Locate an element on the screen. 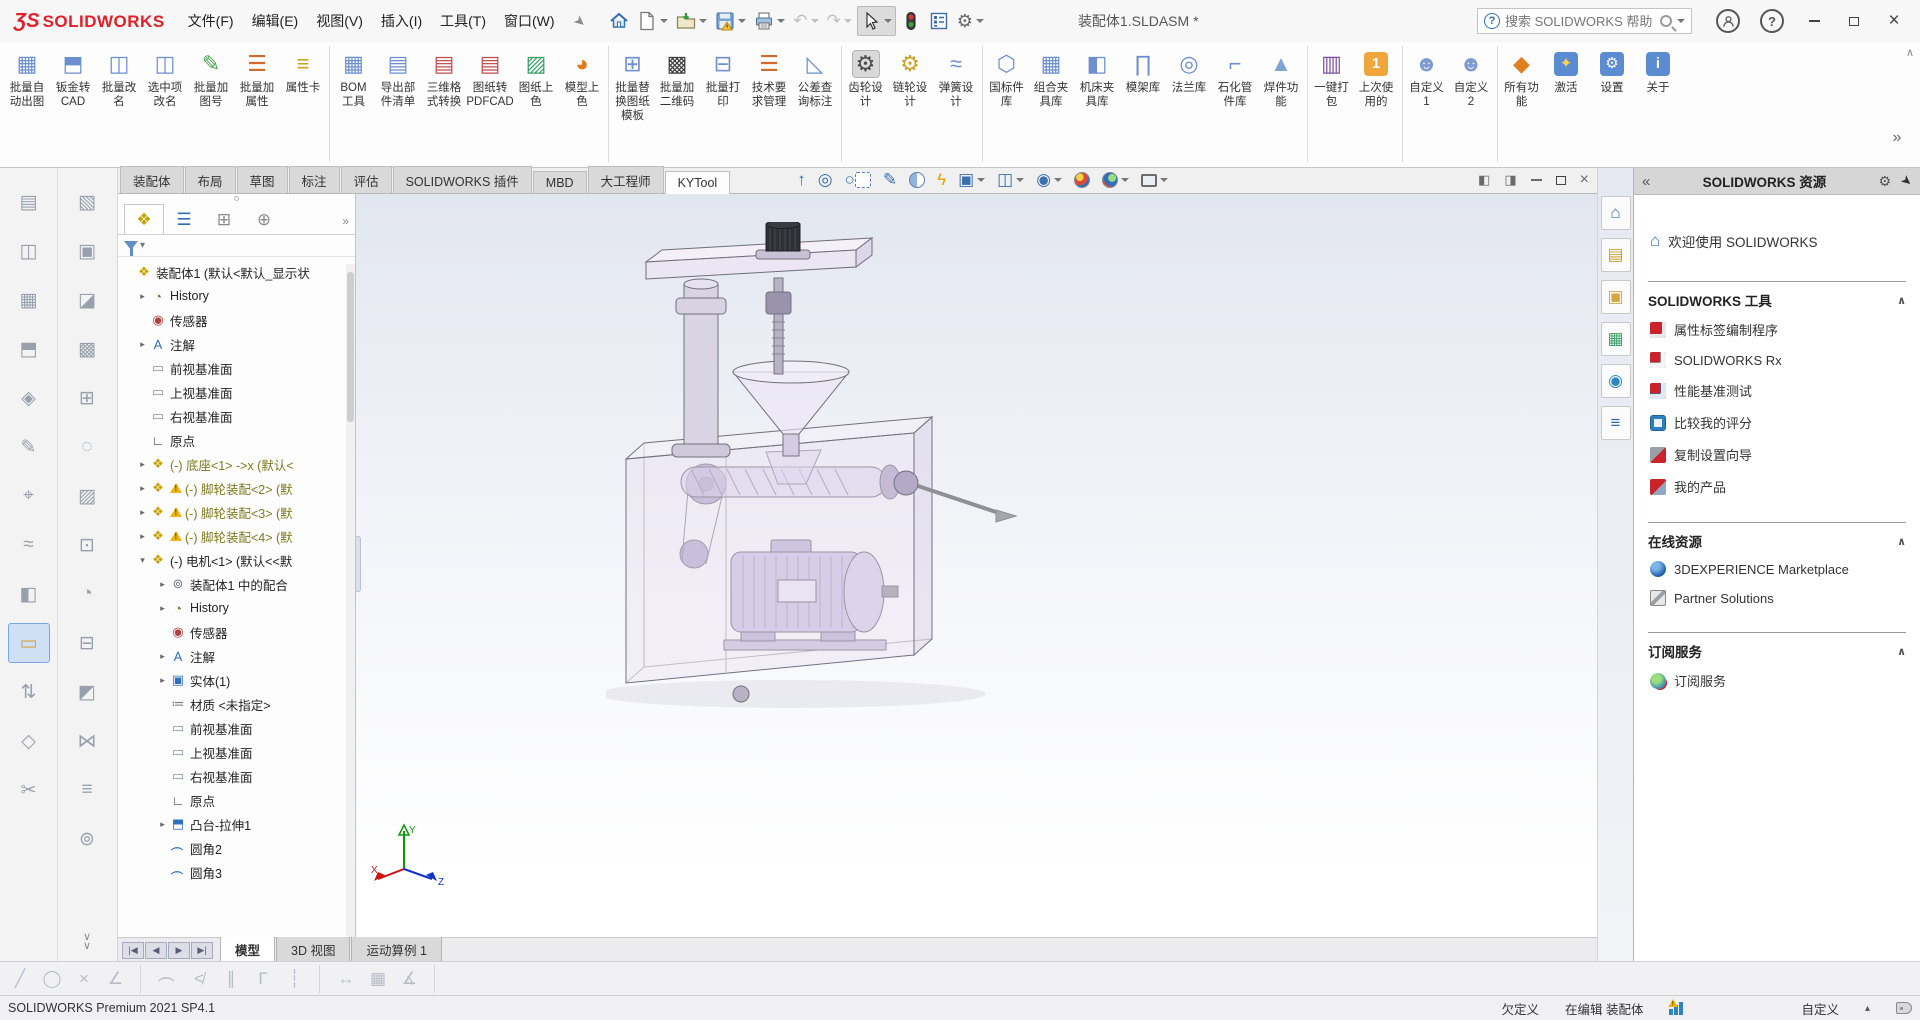 The height and width of the screenshot is (1020, 1920). tool-button: ▦ is located at coordinates (29, 300).